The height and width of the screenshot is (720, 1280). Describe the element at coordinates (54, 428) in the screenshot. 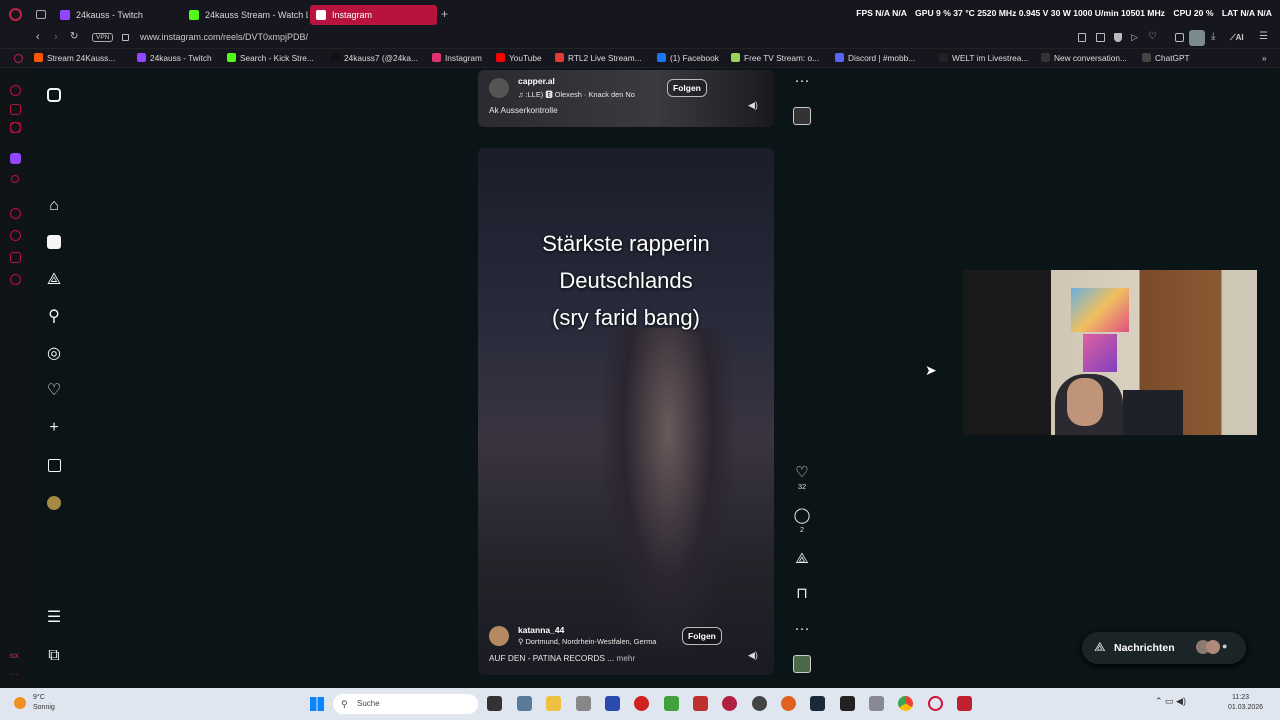

I see `create-icon: +` at that location.